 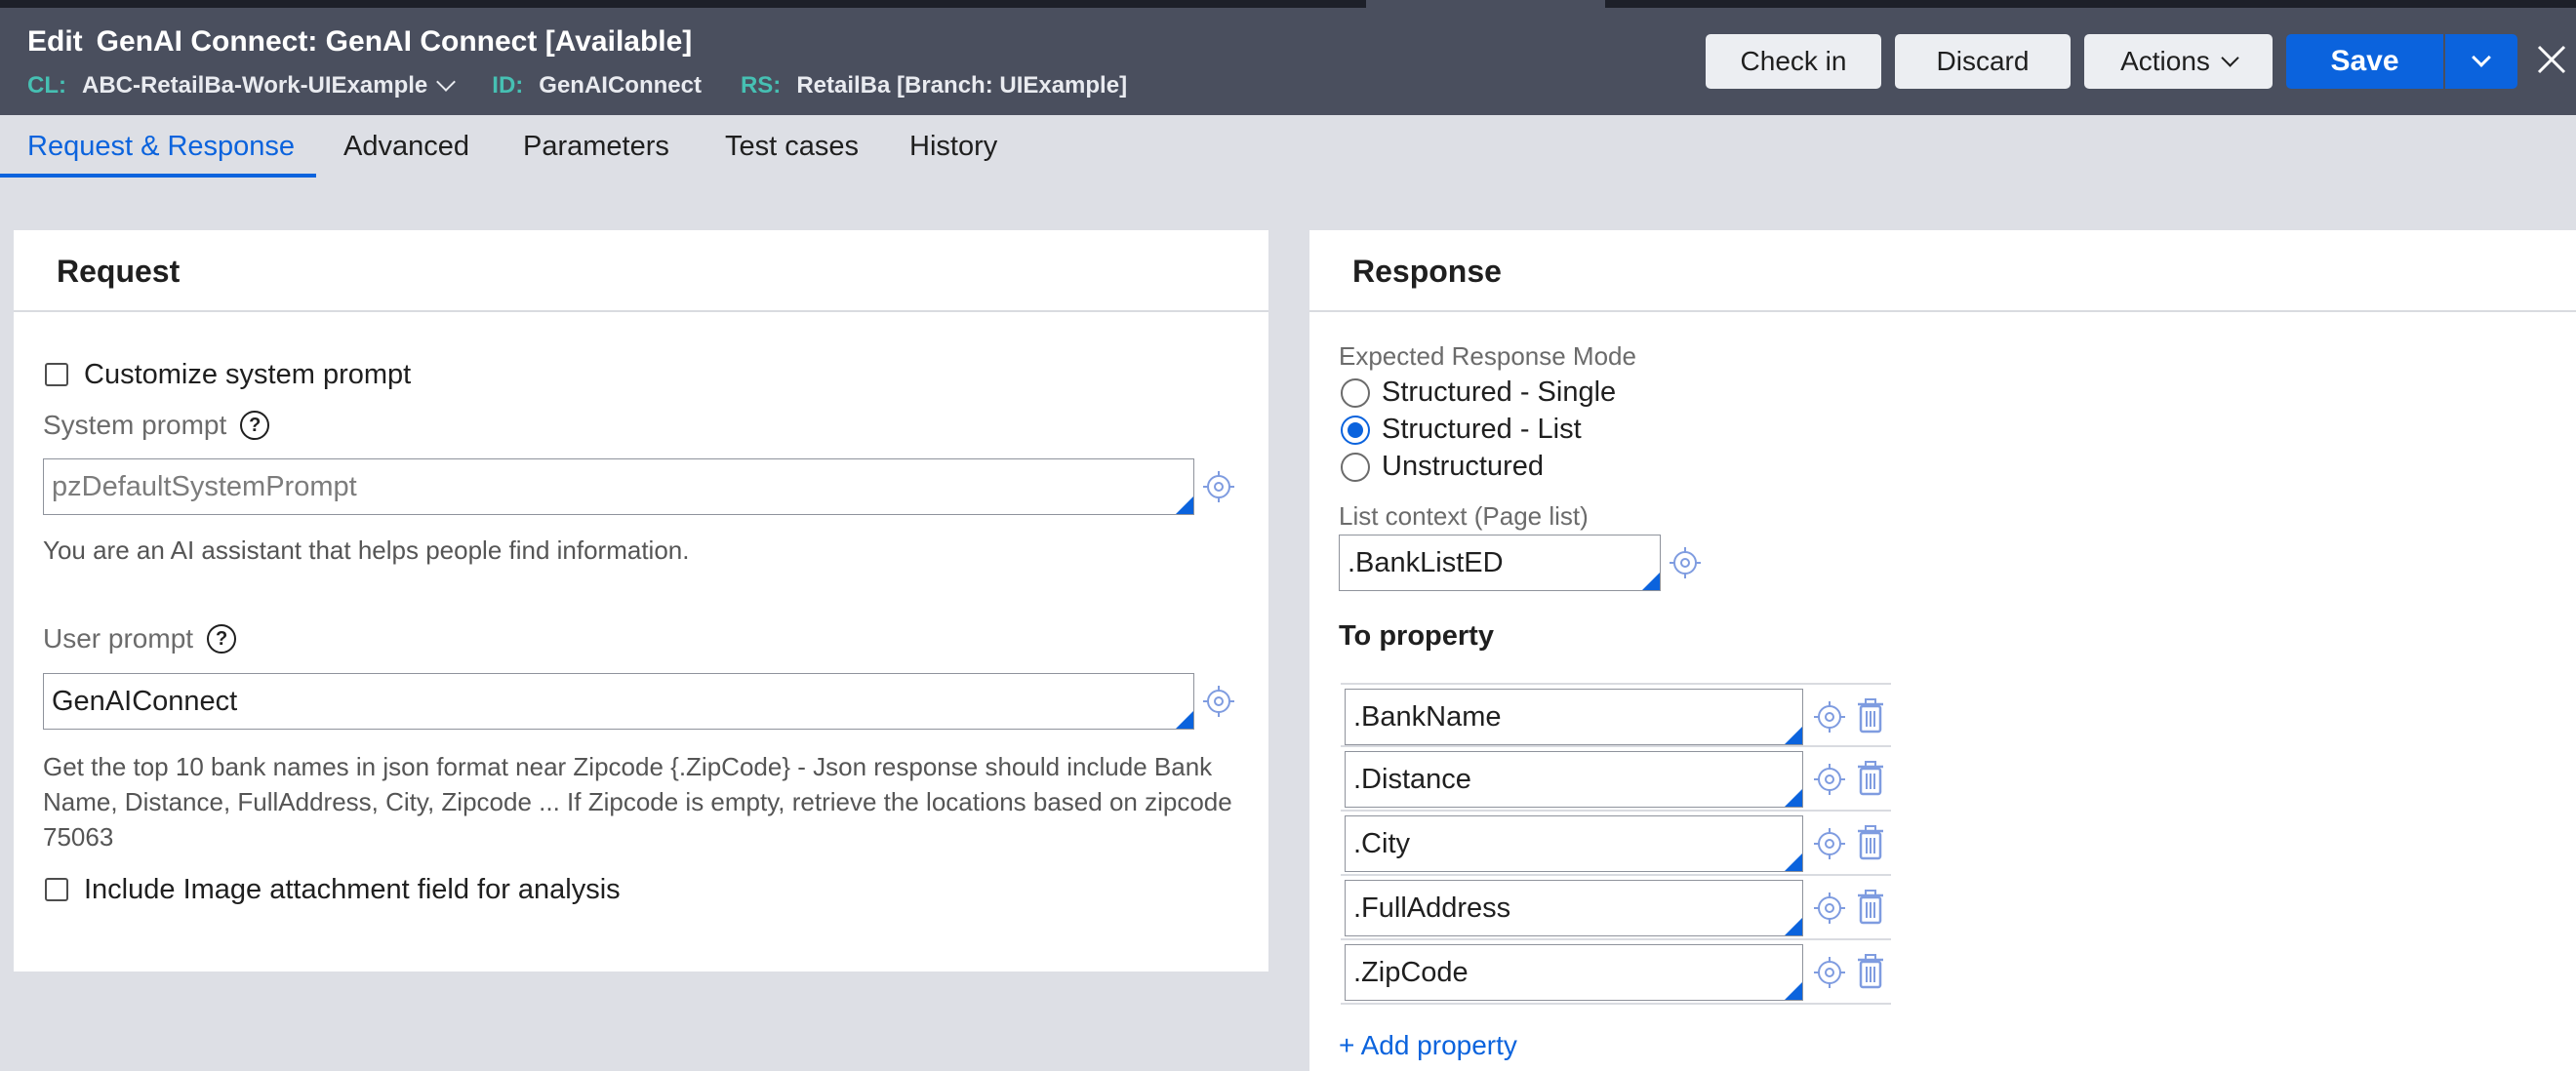 I want to click on radio-unstructured, so click(x=1355, y=467).